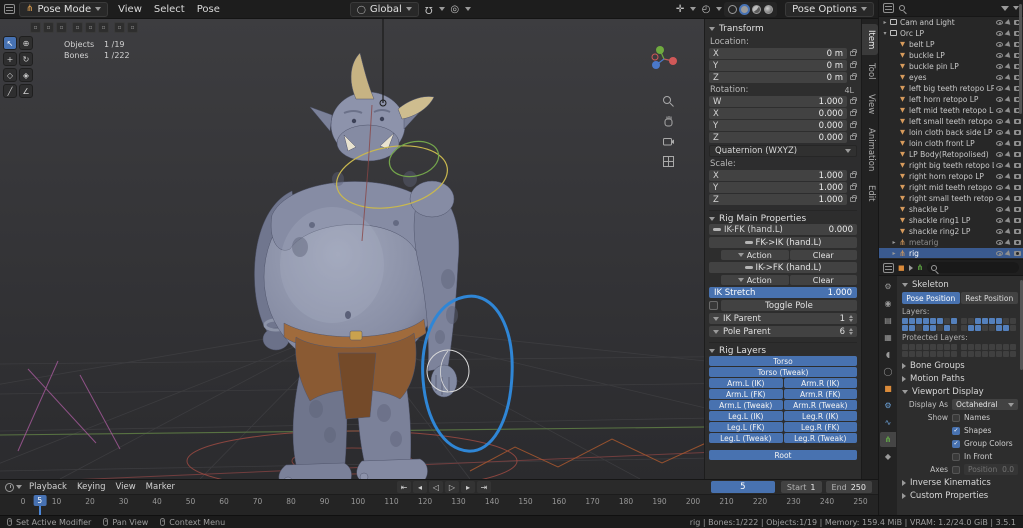  Describe the element at coordinates (40, 500) in the screenshot. I see `playhead-marker: 5` at that location.